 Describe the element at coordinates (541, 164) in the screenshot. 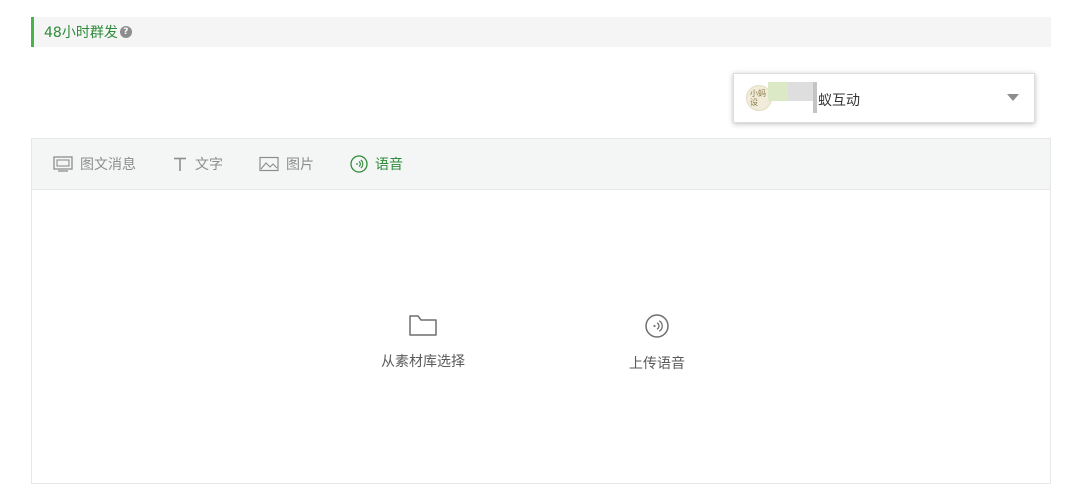

I see `tab-bar: 图文消息 文字 图片 语音` at that location.